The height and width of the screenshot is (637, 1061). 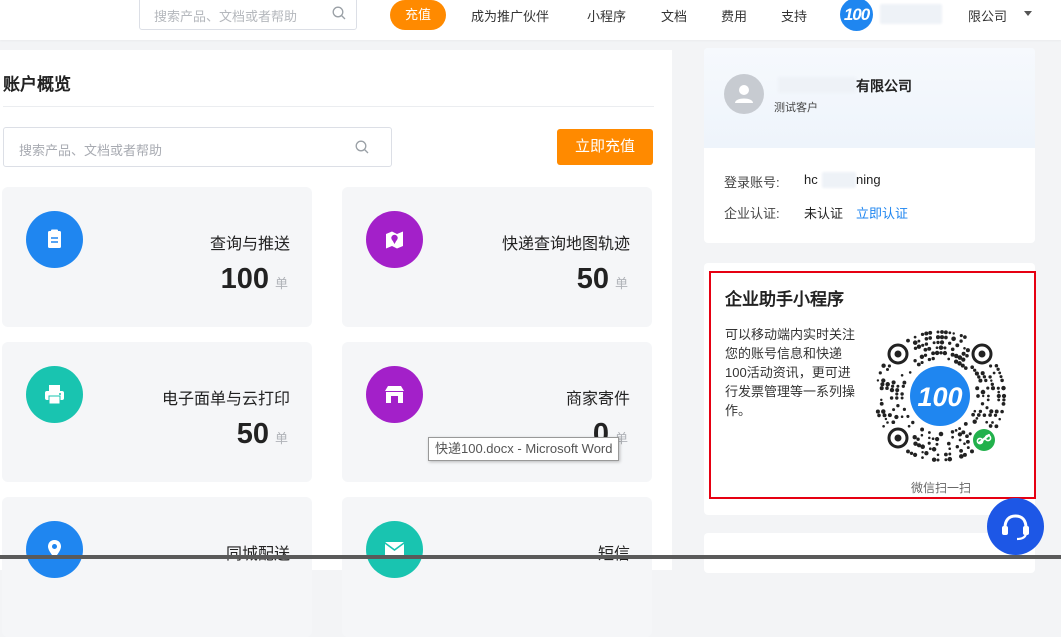 I want to click on card-count: 50 单, so click(x=602, y=279).